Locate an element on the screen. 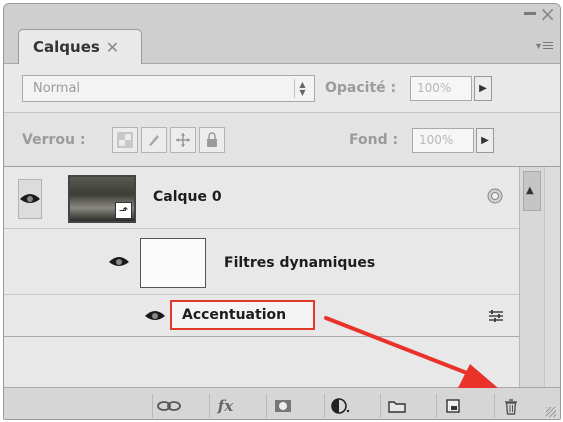  lock-all-icon is located at coordinates (212, 140).